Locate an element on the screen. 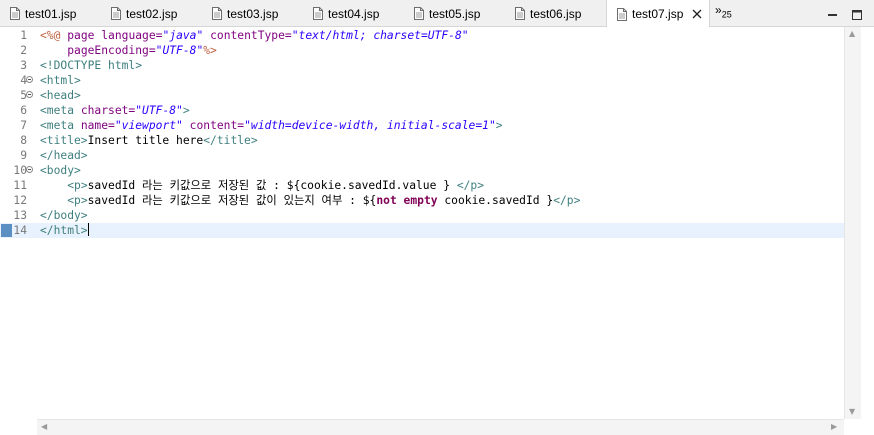  code-token: name= is located at coordinates (97, 125).